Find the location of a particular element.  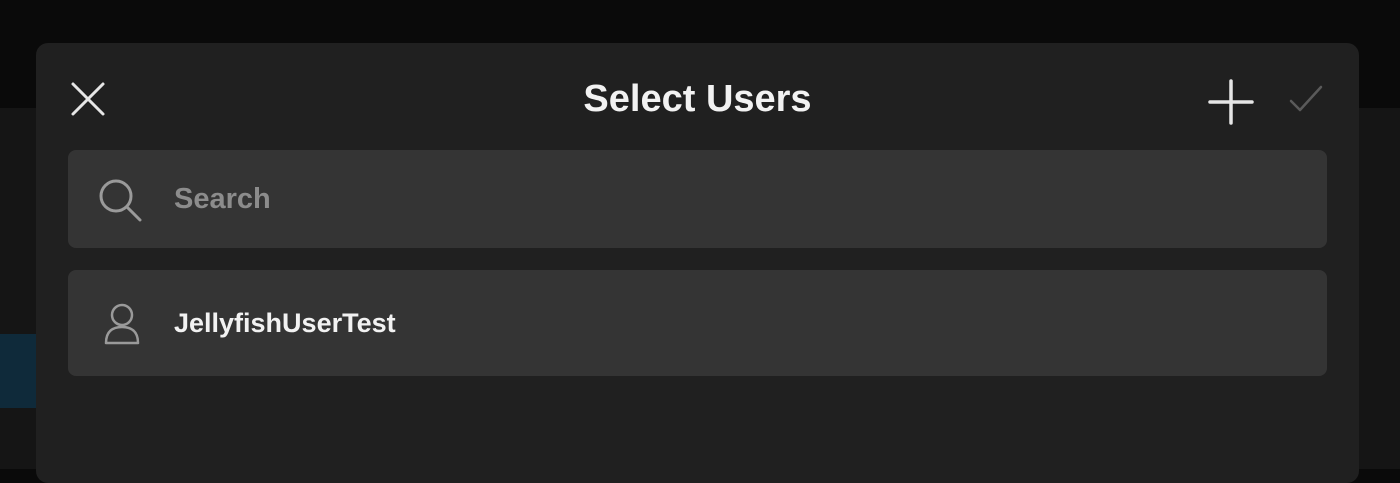

checkmark-icon is located at coordinates (1306, 98).